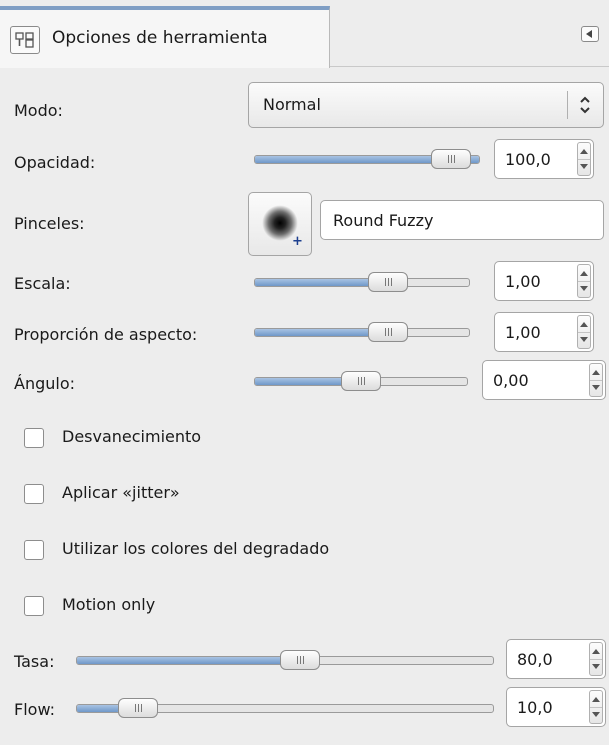 This screenshot has height=745, width=609. Describe the element at coordinates (131, 436) in the screenshot. I see `fade-label: Desvanecimiento` at that location.